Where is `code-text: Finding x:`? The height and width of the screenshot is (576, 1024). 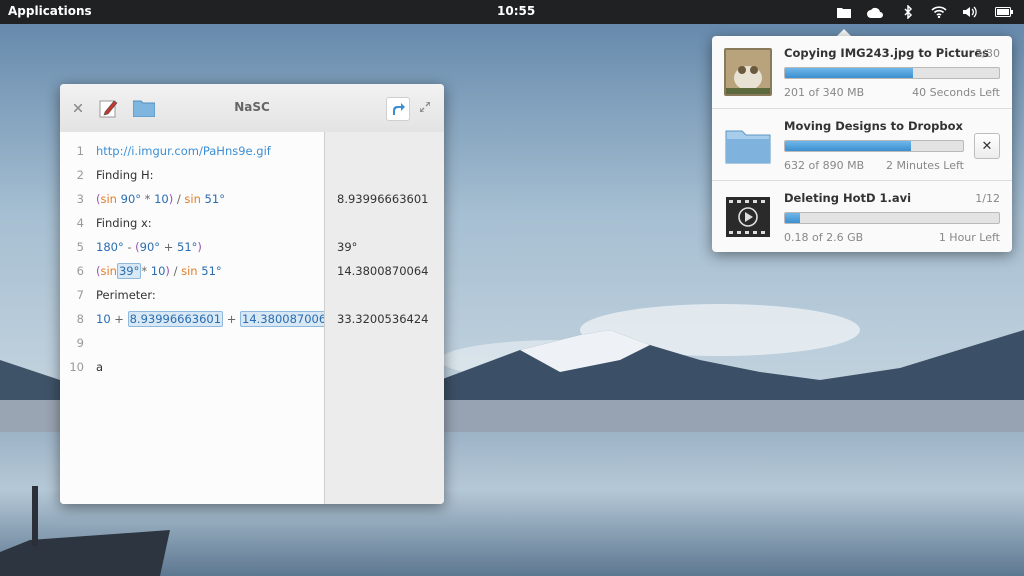
code-text: Finding x: is located at coordinates (124, 223).